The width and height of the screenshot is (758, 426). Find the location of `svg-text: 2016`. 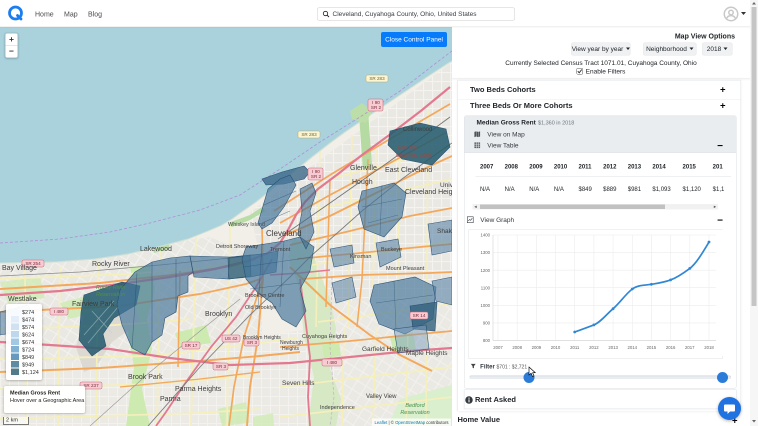

svg-text: 2016 is located at coordinates (671, 347).